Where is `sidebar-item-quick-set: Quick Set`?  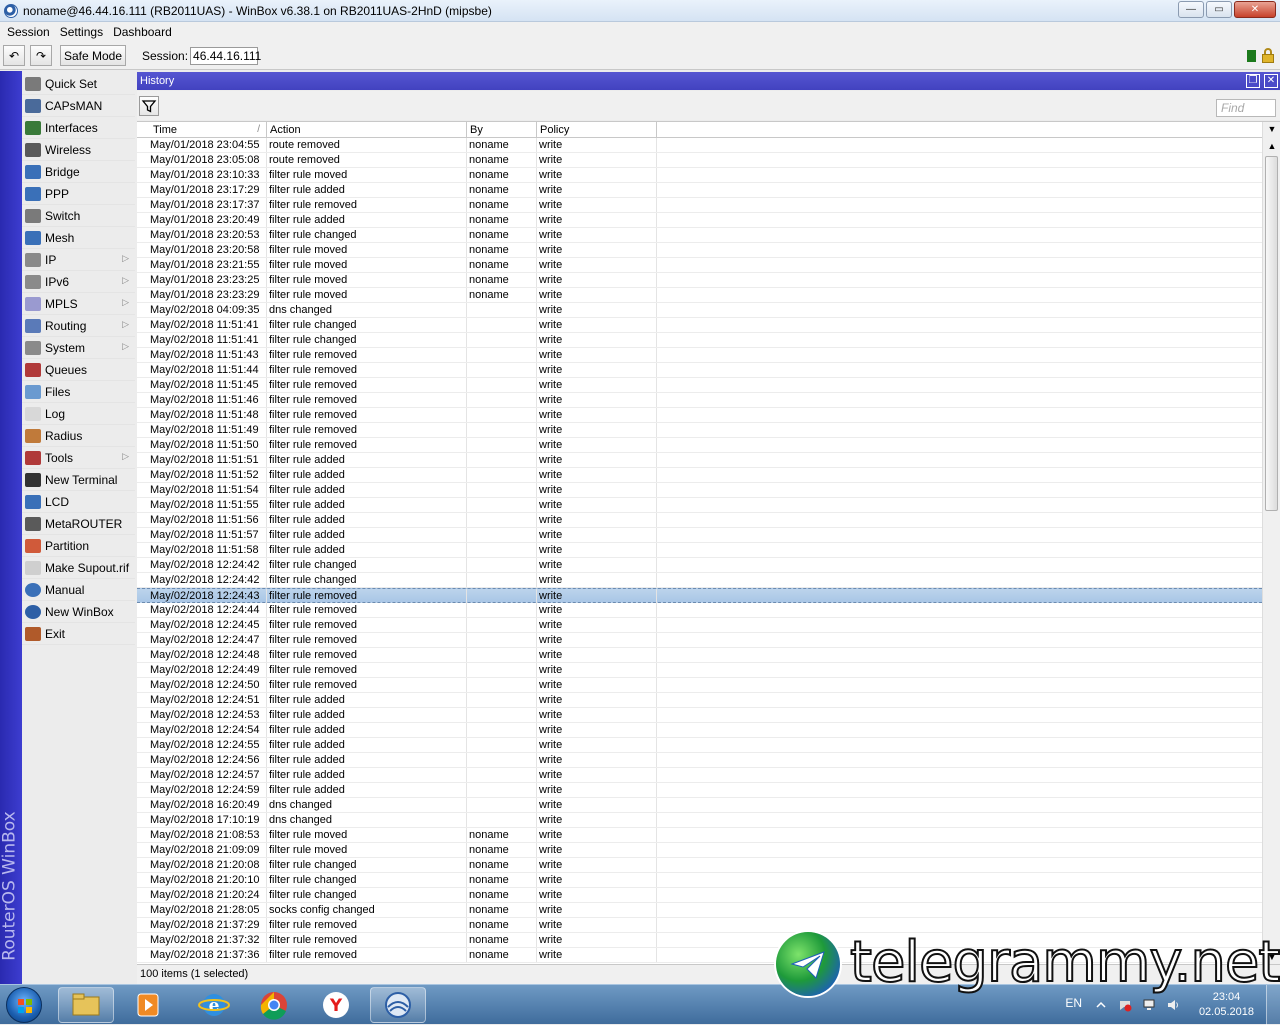 sidebar-item-quick-set: Quick Set is located at coordinates (78, 84).